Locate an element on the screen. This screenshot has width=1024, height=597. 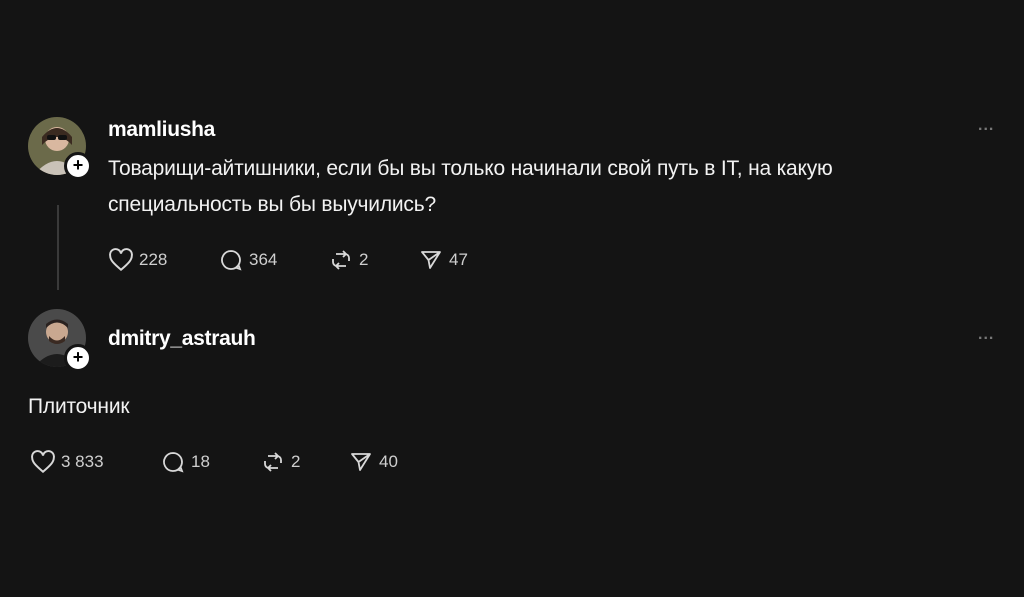
reply-button: 18 is located at coordinates (210, 462).